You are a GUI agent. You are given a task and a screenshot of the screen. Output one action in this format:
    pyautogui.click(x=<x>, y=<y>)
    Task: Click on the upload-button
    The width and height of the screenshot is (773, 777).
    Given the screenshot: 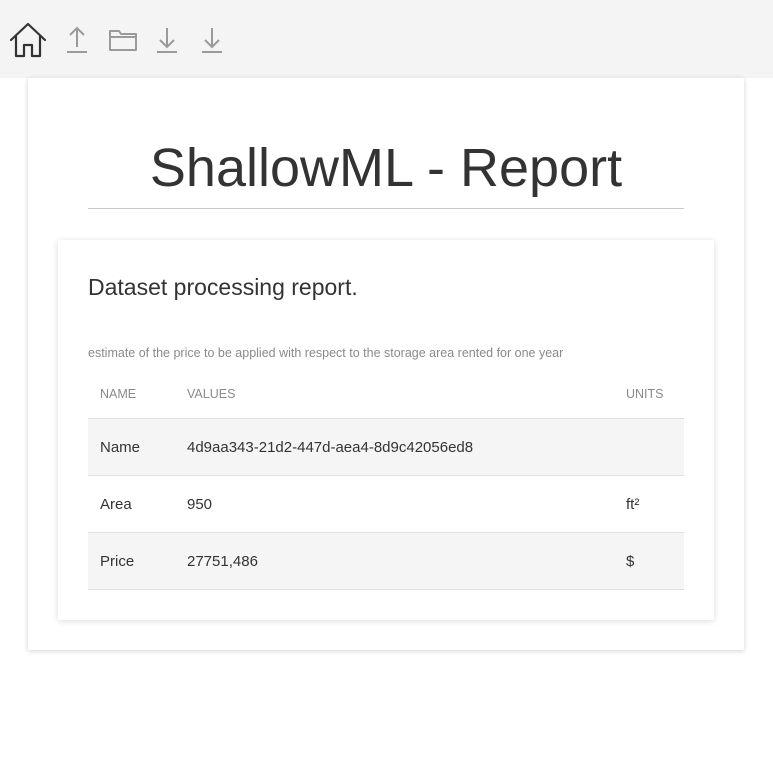 What is the action you would take?
    pyautogui.click(x=77, y=40)
    